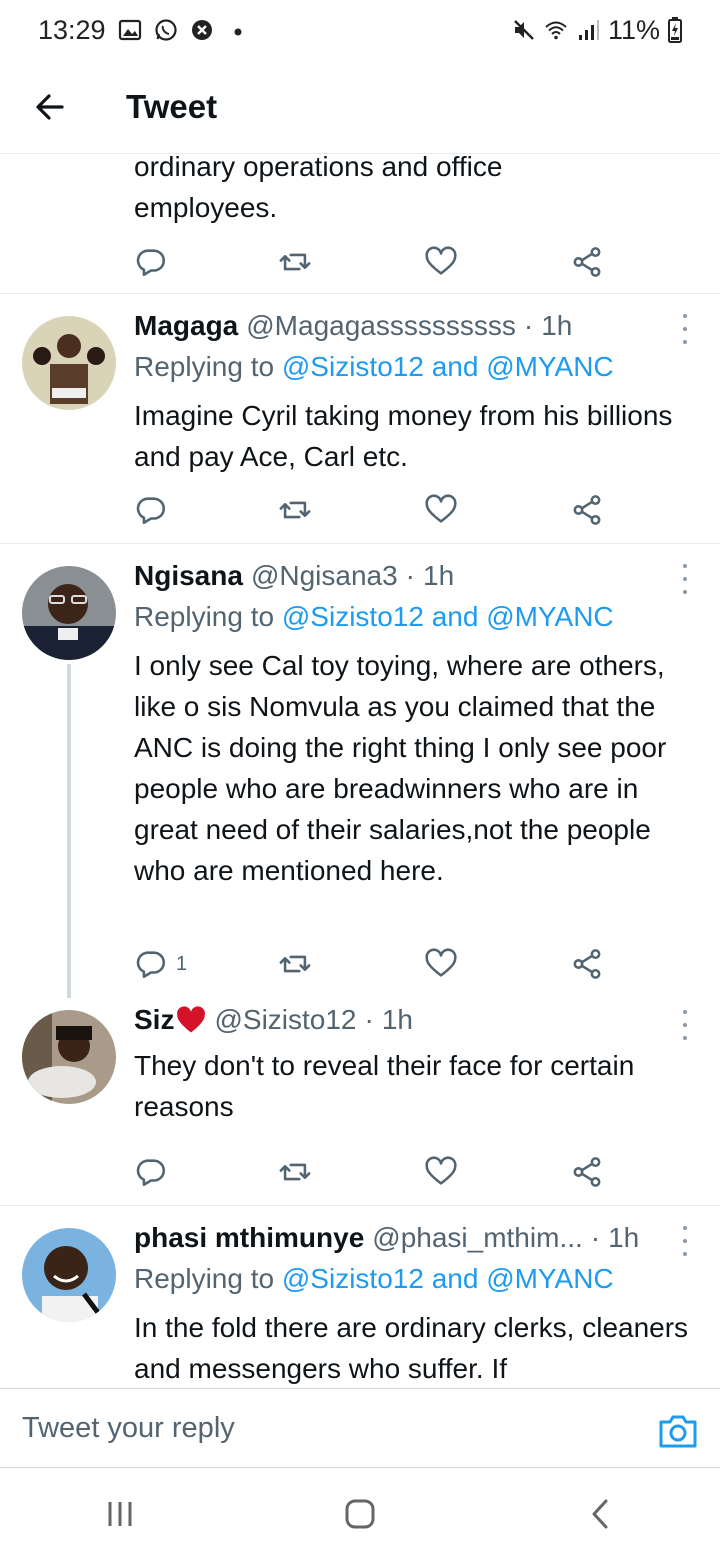 Image resolution: width=720 pixels, height=1560 pixels. I want to click on display-name: Ngisana, so click(188, 576).